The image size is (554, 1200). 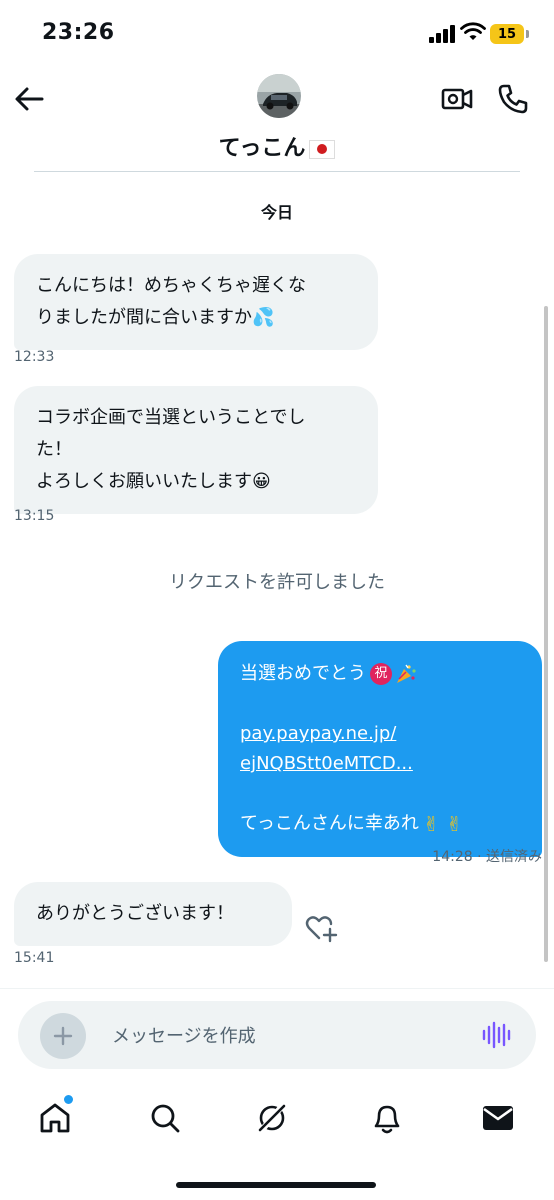 I want to click on scrollbar, so click(x=546, y=634).